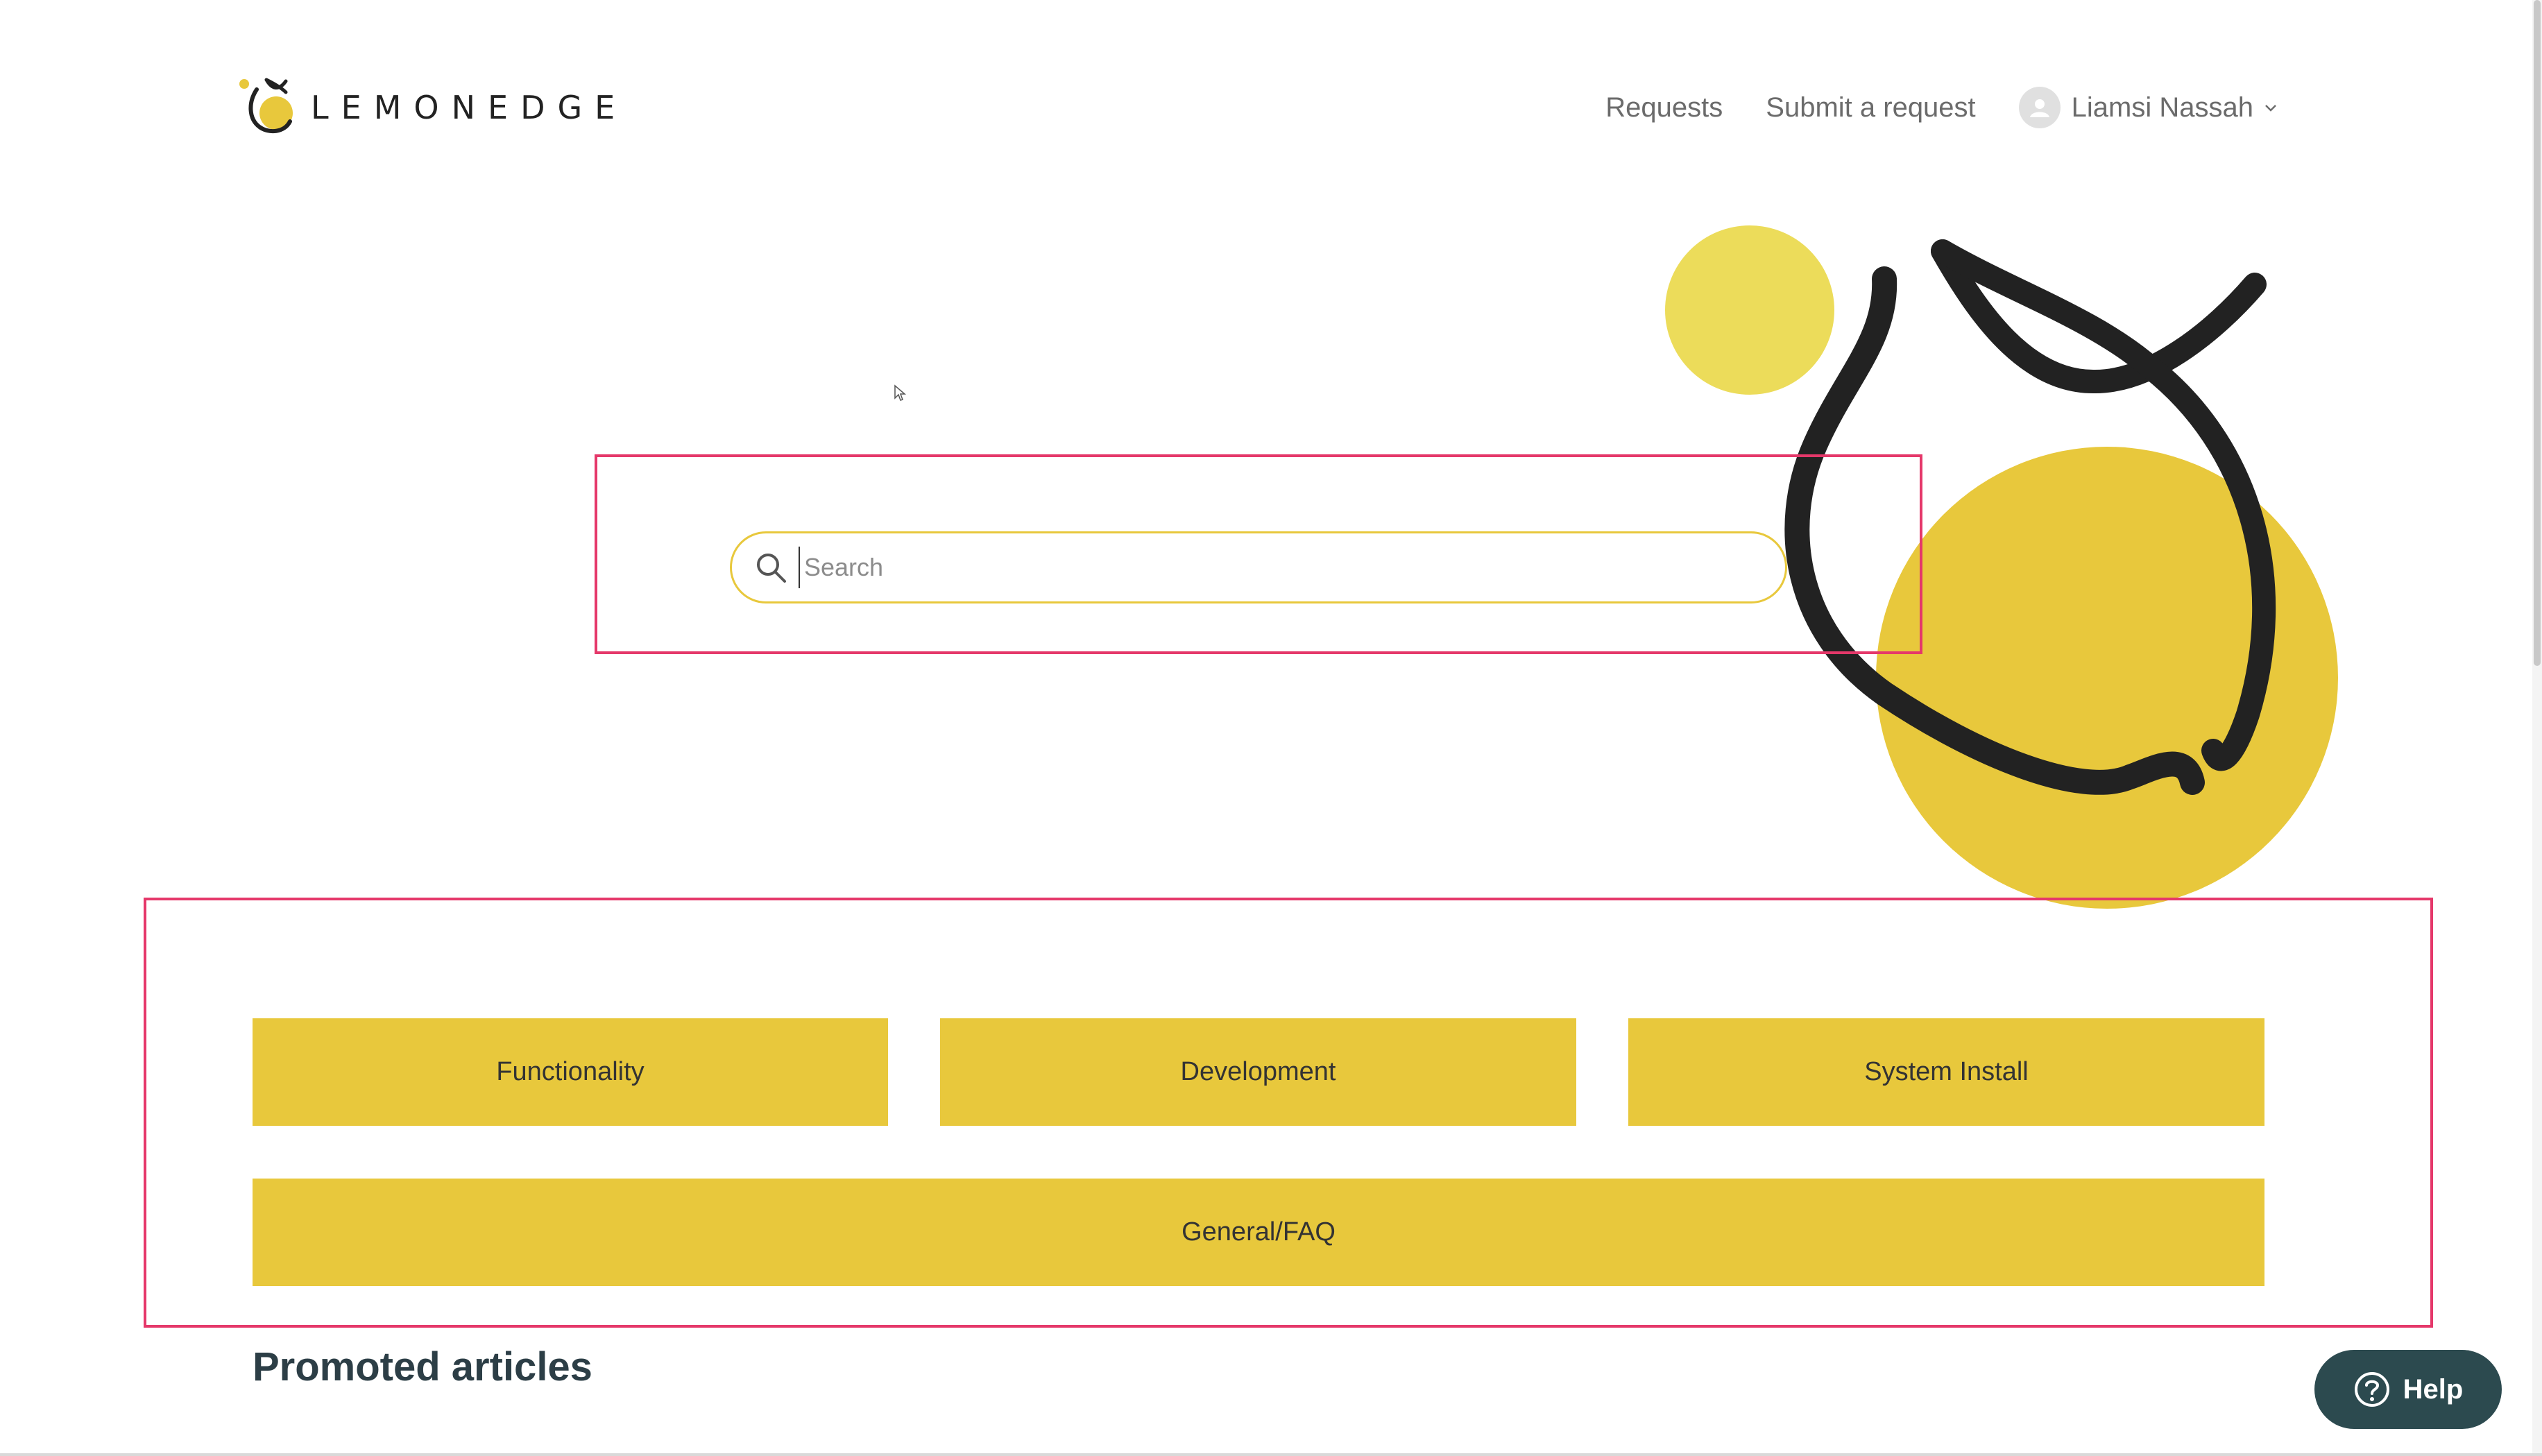  What do you see at coordinates (1258, 1072) in the screenshot?
I see `category-development: Development` at bounding box center [1258, 1072].